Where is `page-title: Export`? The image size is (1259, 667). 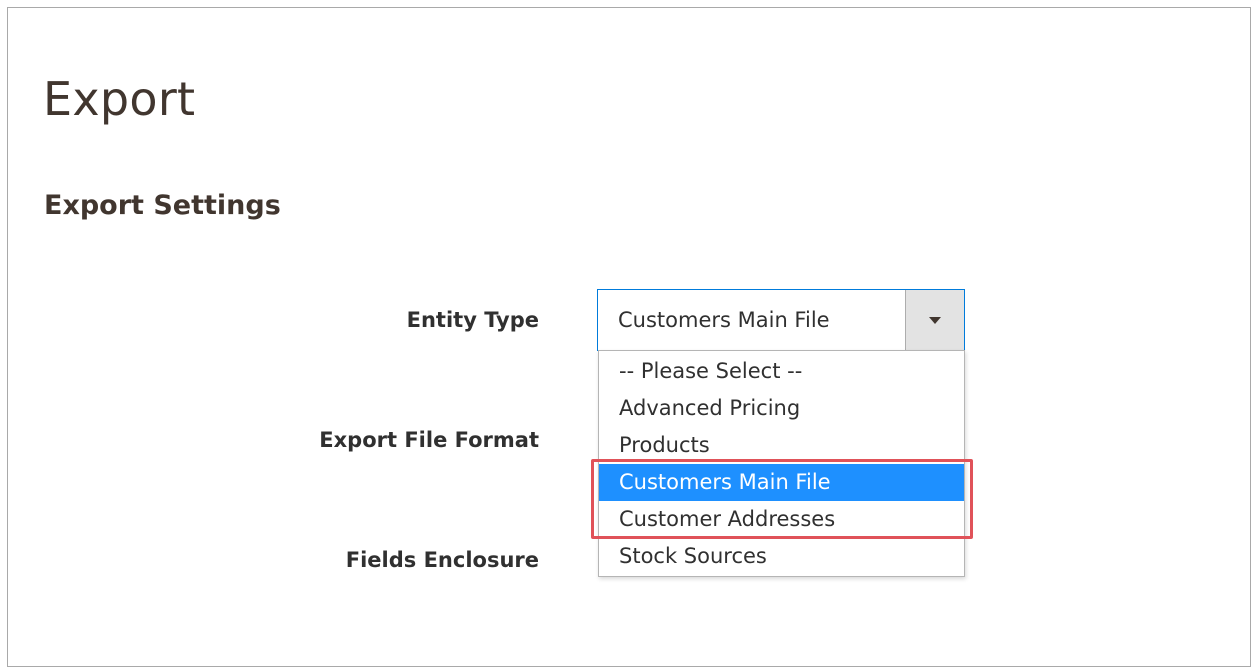 page-title: Export is located at coordinates (119, 99).